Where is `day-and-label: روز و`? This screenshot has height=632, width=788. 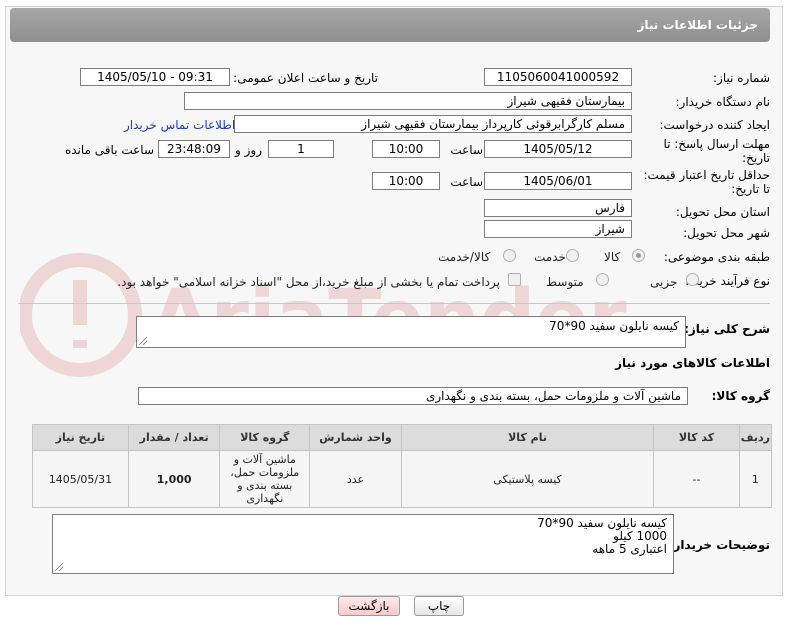
day-and-label: روز و is located at coordinates (248, 150).